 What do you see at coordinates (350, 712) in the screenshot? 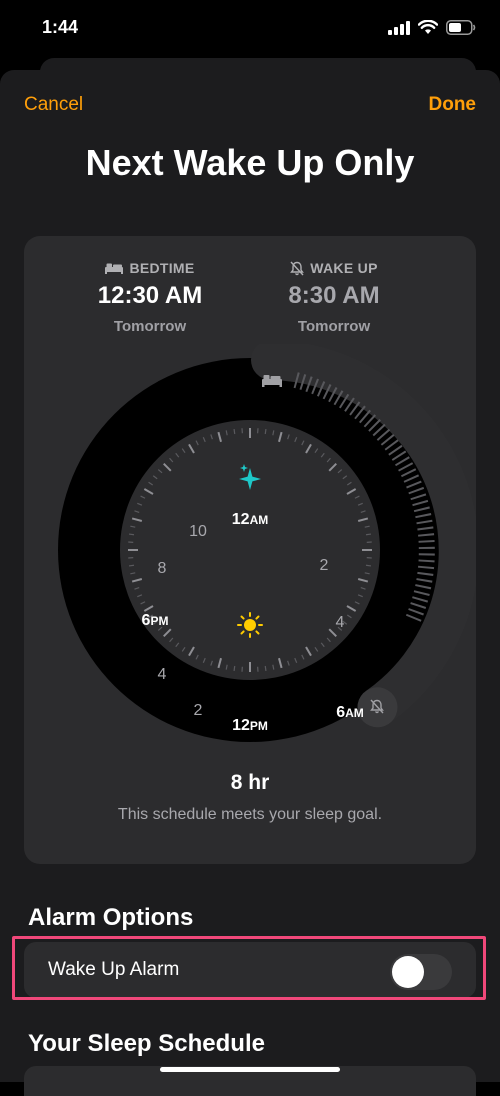
I see `clock-label-6am: 6AM` at bounding box center [350, 712].